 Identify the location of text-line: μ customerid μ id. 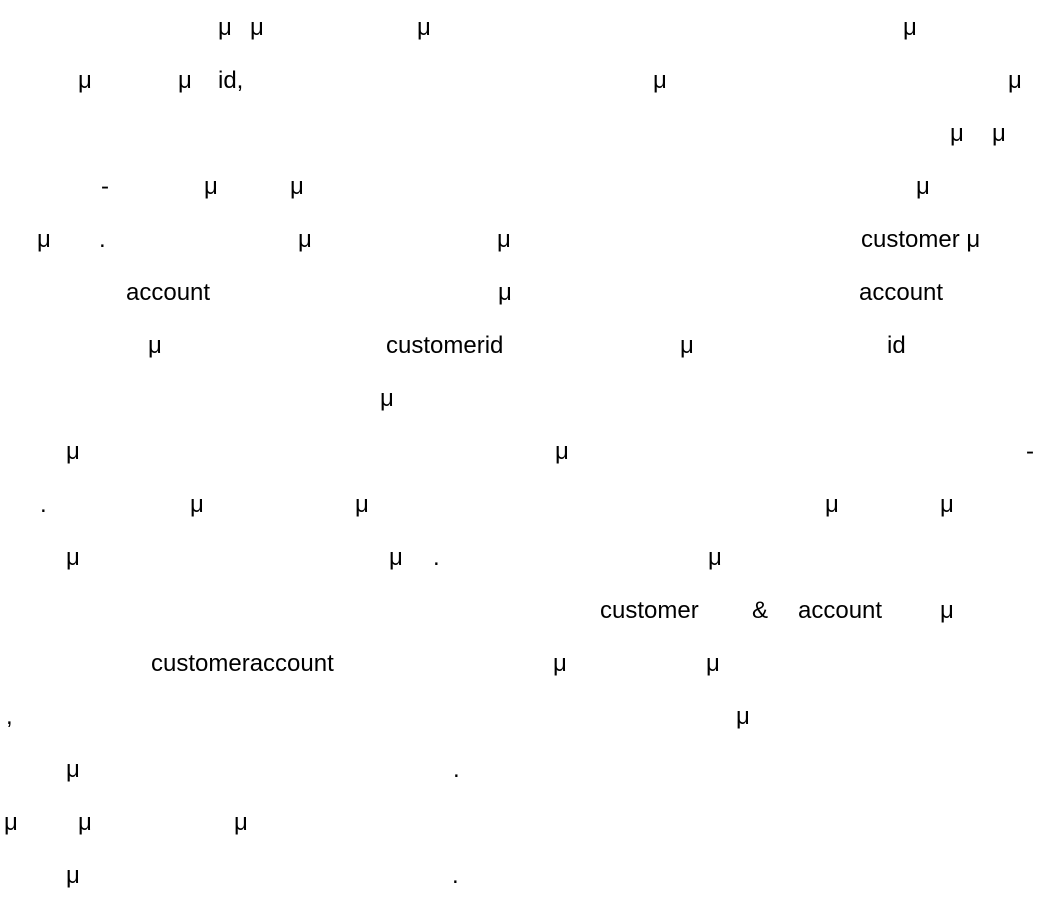
(520, 346).